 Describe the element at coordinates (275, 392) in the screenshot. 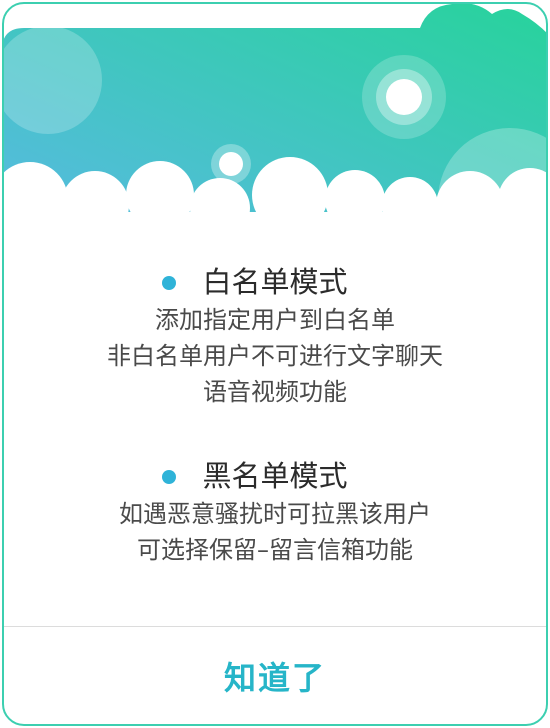

I see `whitelist-line-3: 语音视频功能` at that location.